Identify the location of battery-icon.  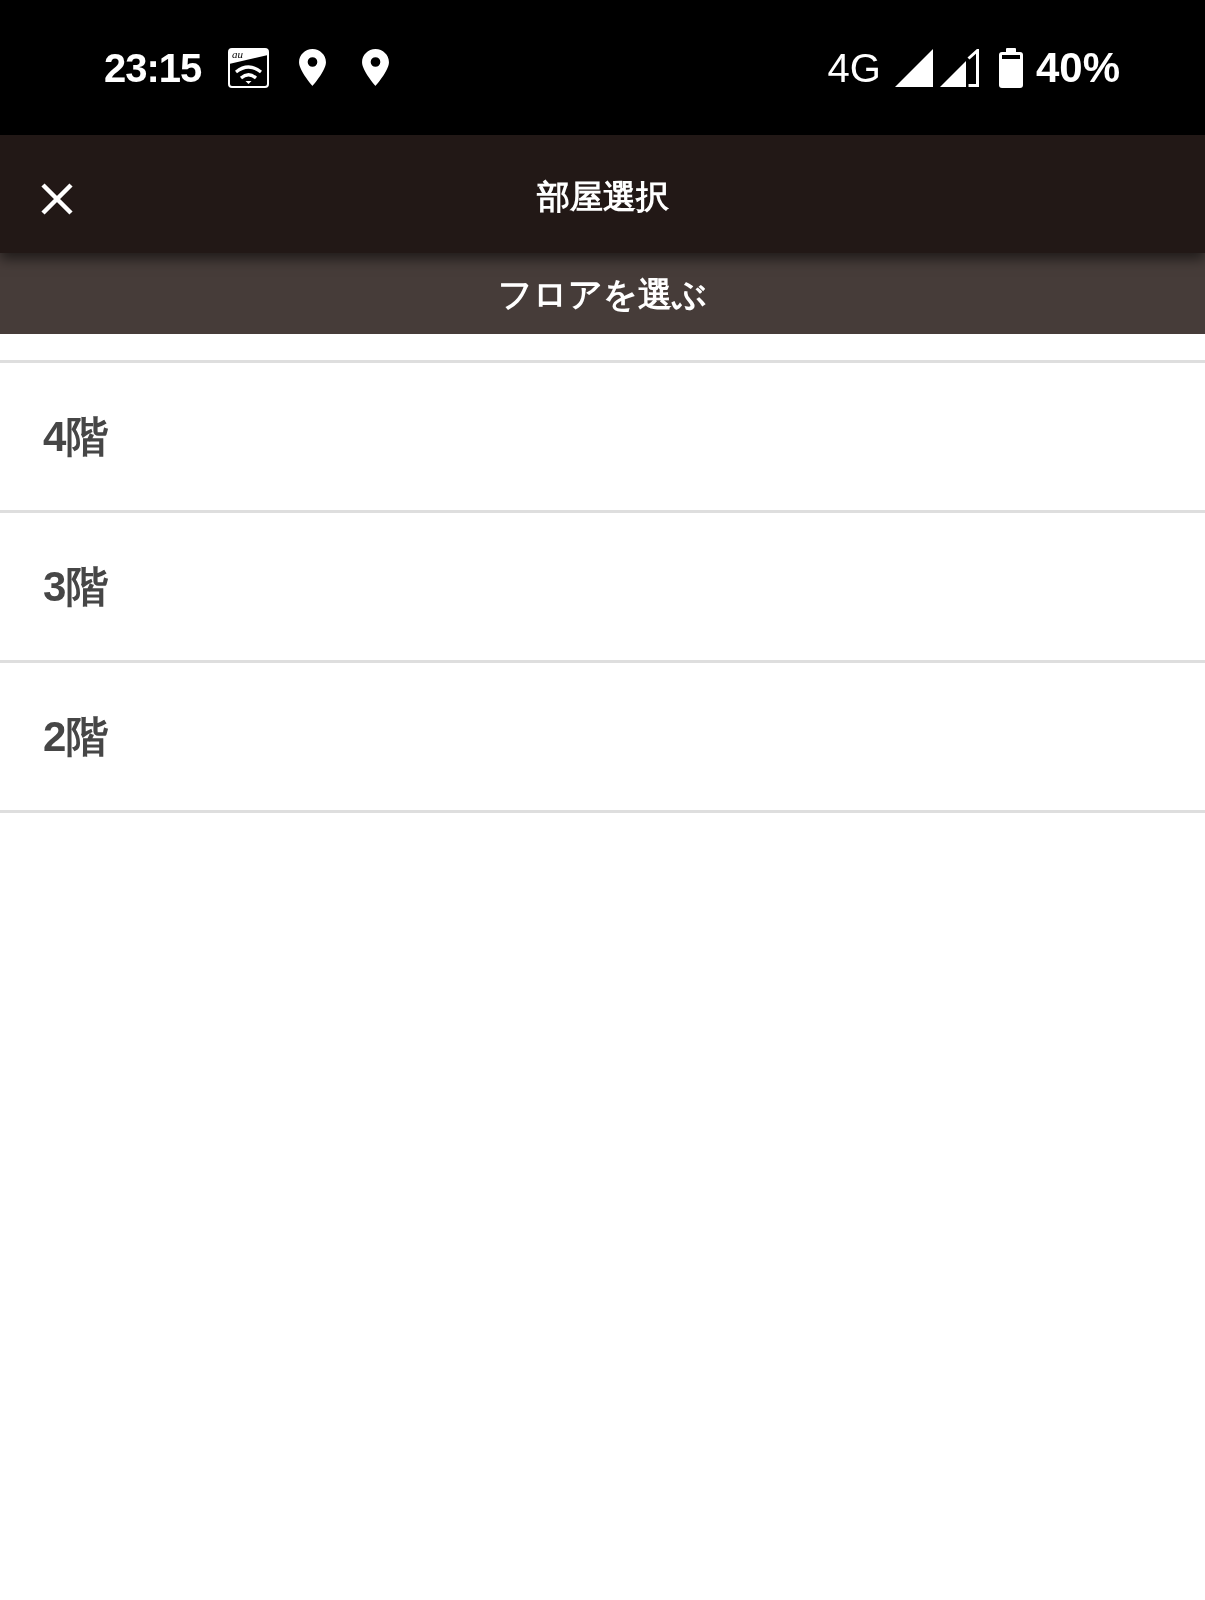
(1010, 67).